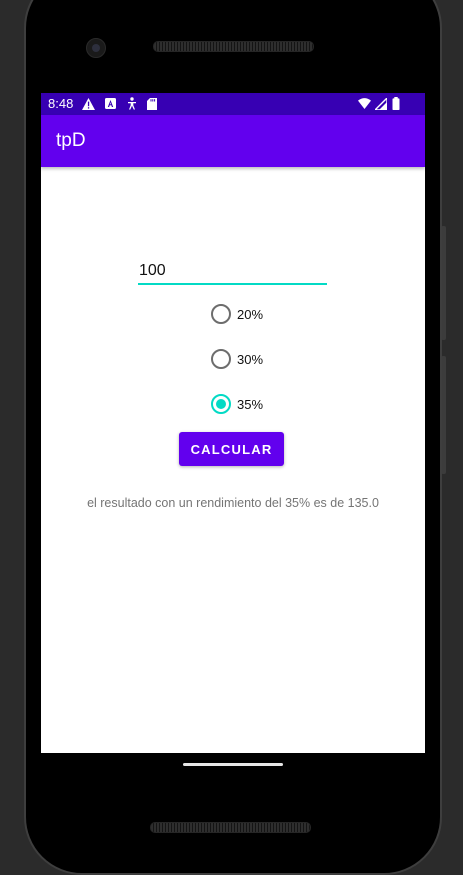 This screenshot has width=463, height=875. I want to click on status-bar: 8:48, so click(233, 104).